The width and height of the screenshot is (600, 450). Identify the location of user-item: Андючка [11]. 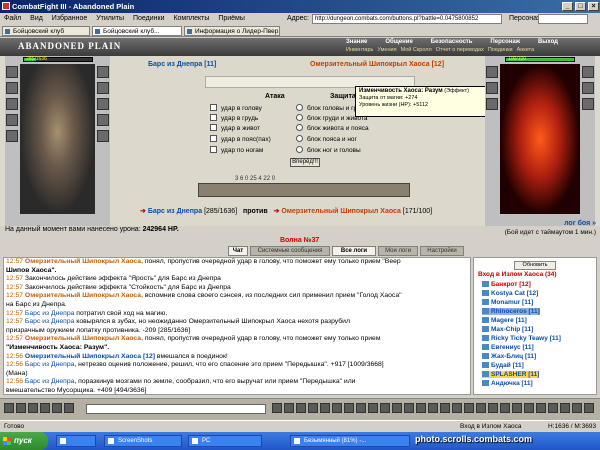
(507, 383).